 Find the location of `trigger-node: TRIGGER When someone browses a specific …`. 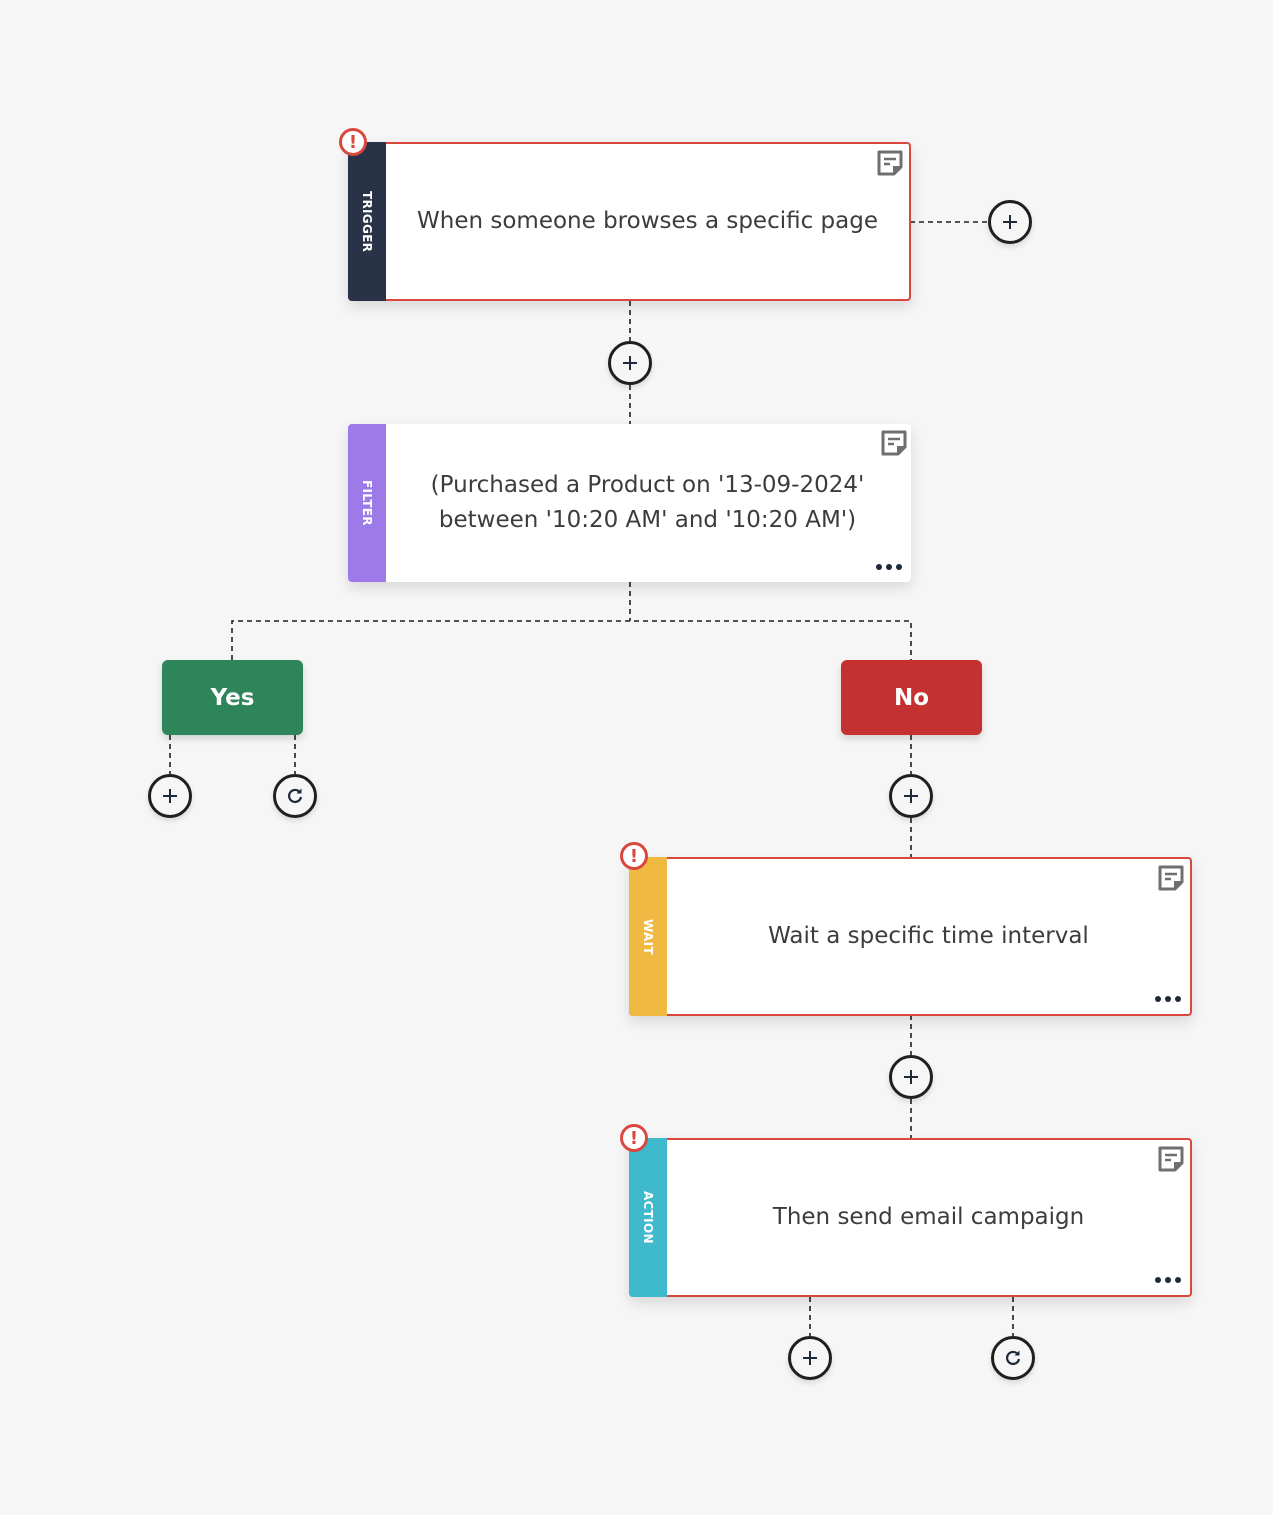

trigger-node: TRIGGER When someone browses a specific … is located at coordinates (629, 221).